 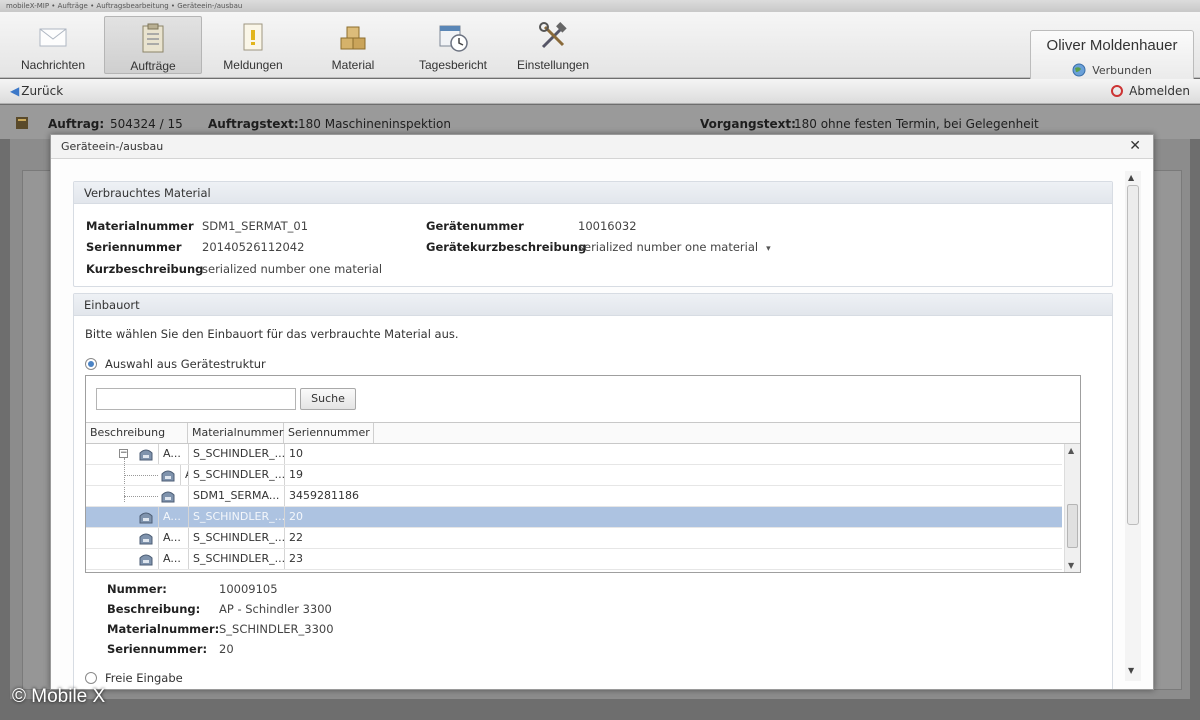 I want to click on einbauort-group-title: Einbauort, so click(x=593, y=305).